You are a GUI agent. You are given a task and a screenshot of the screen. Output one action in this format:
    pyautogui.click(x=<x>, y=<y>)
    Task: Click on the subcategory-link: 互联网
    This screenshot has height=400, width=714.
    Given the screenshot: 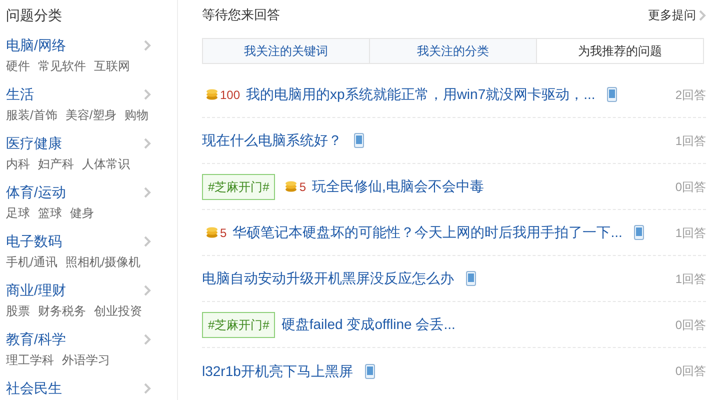 What is the action you would take?
    pyautogui.click(x=112, y=66)
    